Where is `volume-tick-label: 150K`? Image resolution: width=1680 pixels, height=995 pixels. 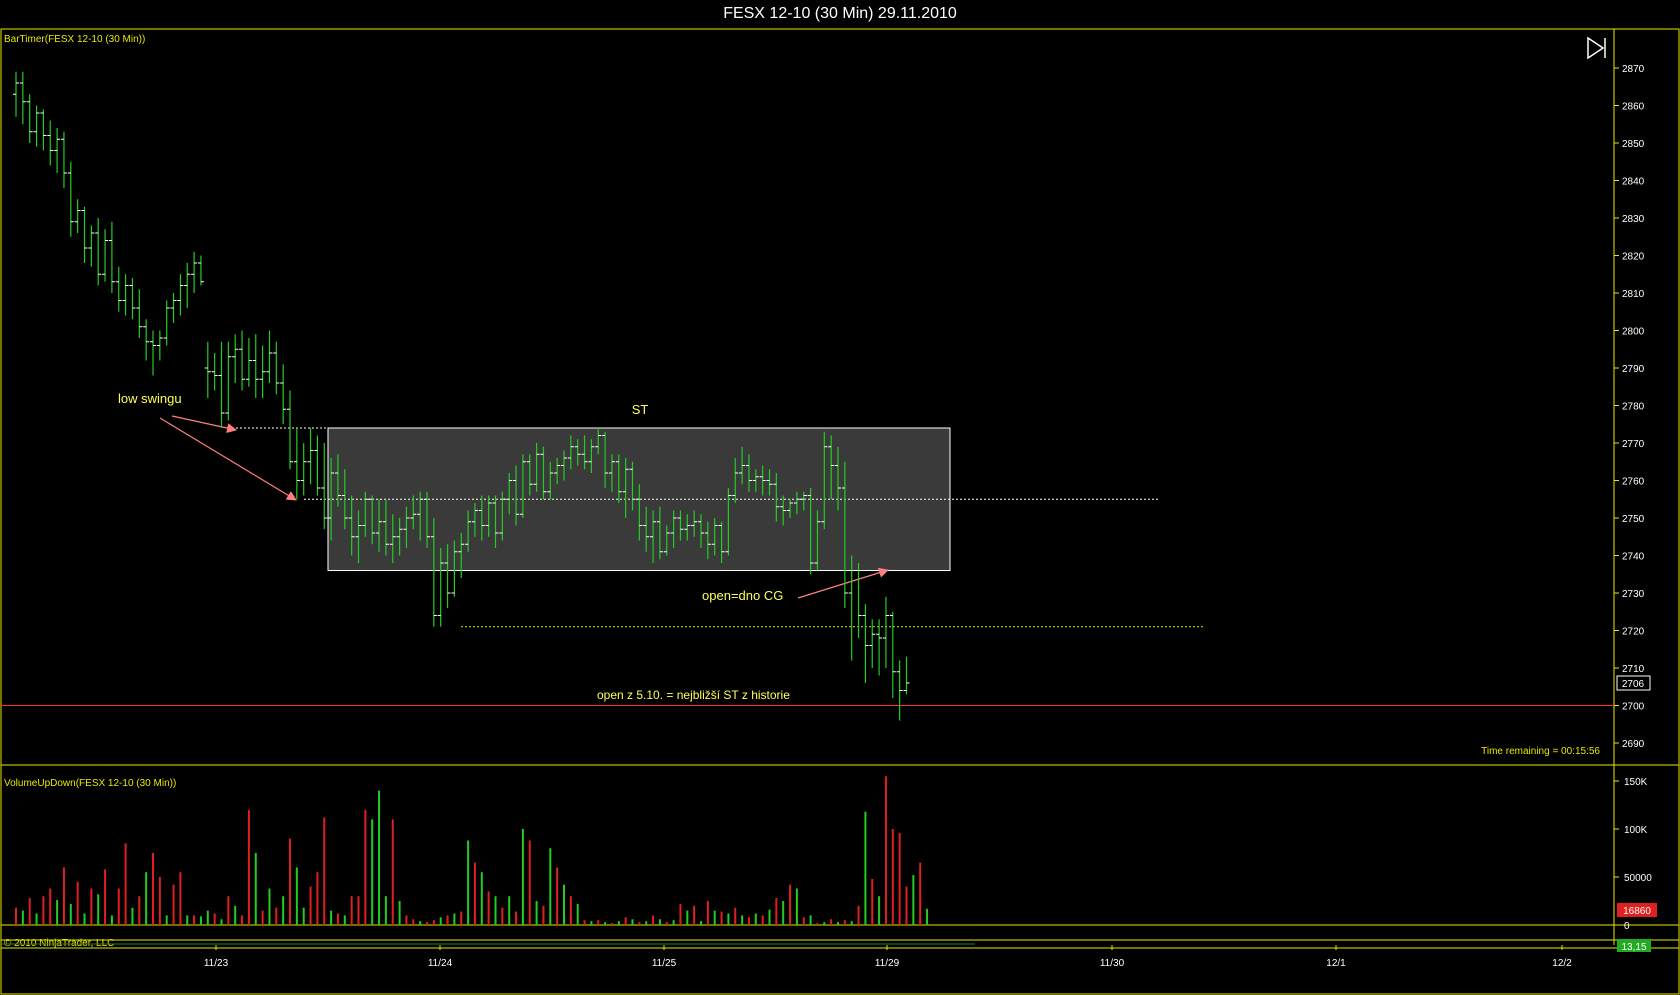
volume-tick-label: 150K is located at coordinates (1636, 782).